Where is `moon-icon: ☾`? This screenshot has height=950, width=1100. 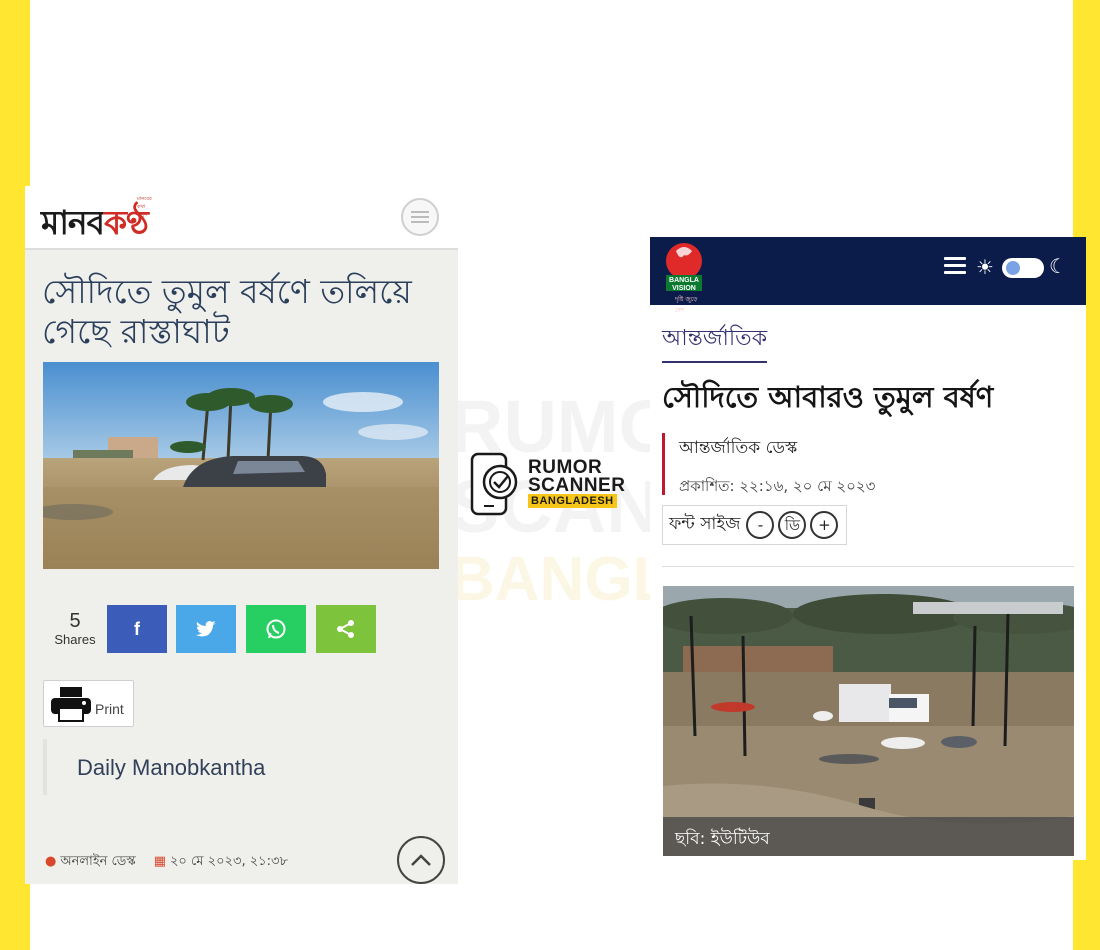 moon-icon: ☾ is located at coordinates (1058, 266).